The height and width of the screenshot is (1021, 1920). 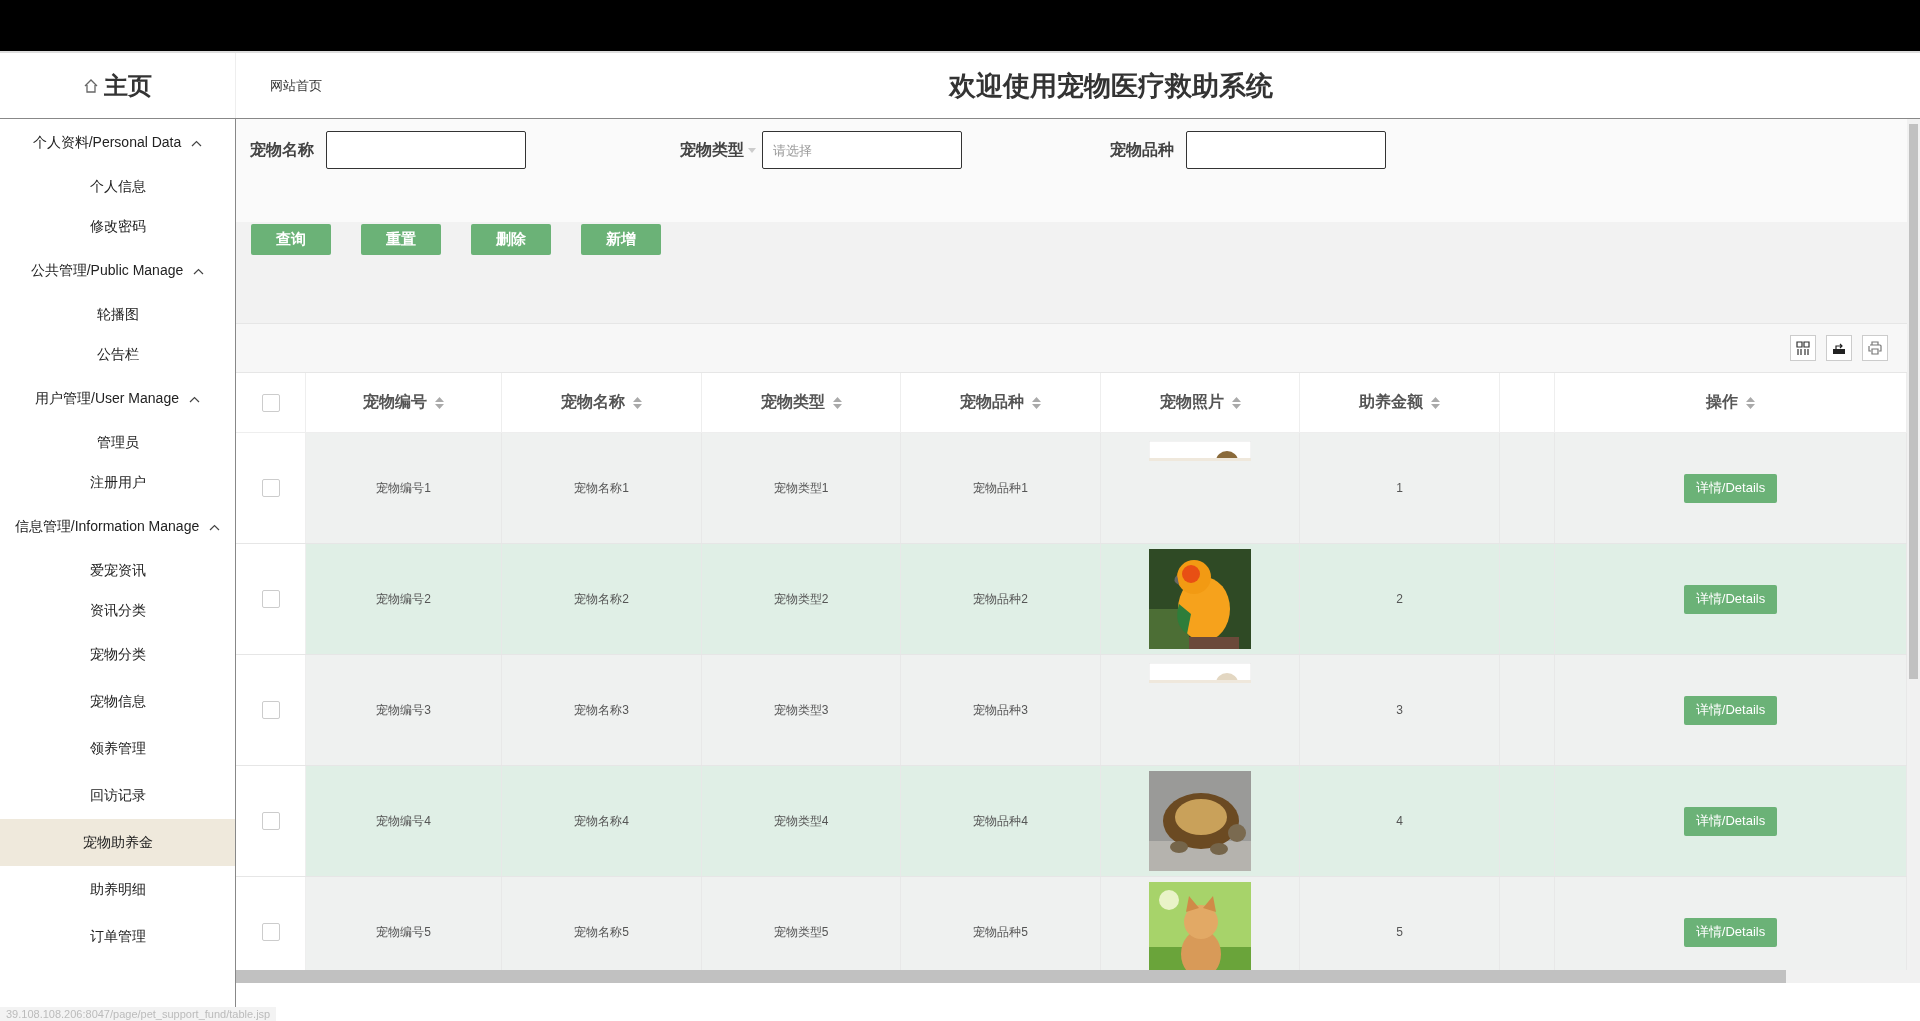 I want to click on print-icon, so click(x=1875, y=348).